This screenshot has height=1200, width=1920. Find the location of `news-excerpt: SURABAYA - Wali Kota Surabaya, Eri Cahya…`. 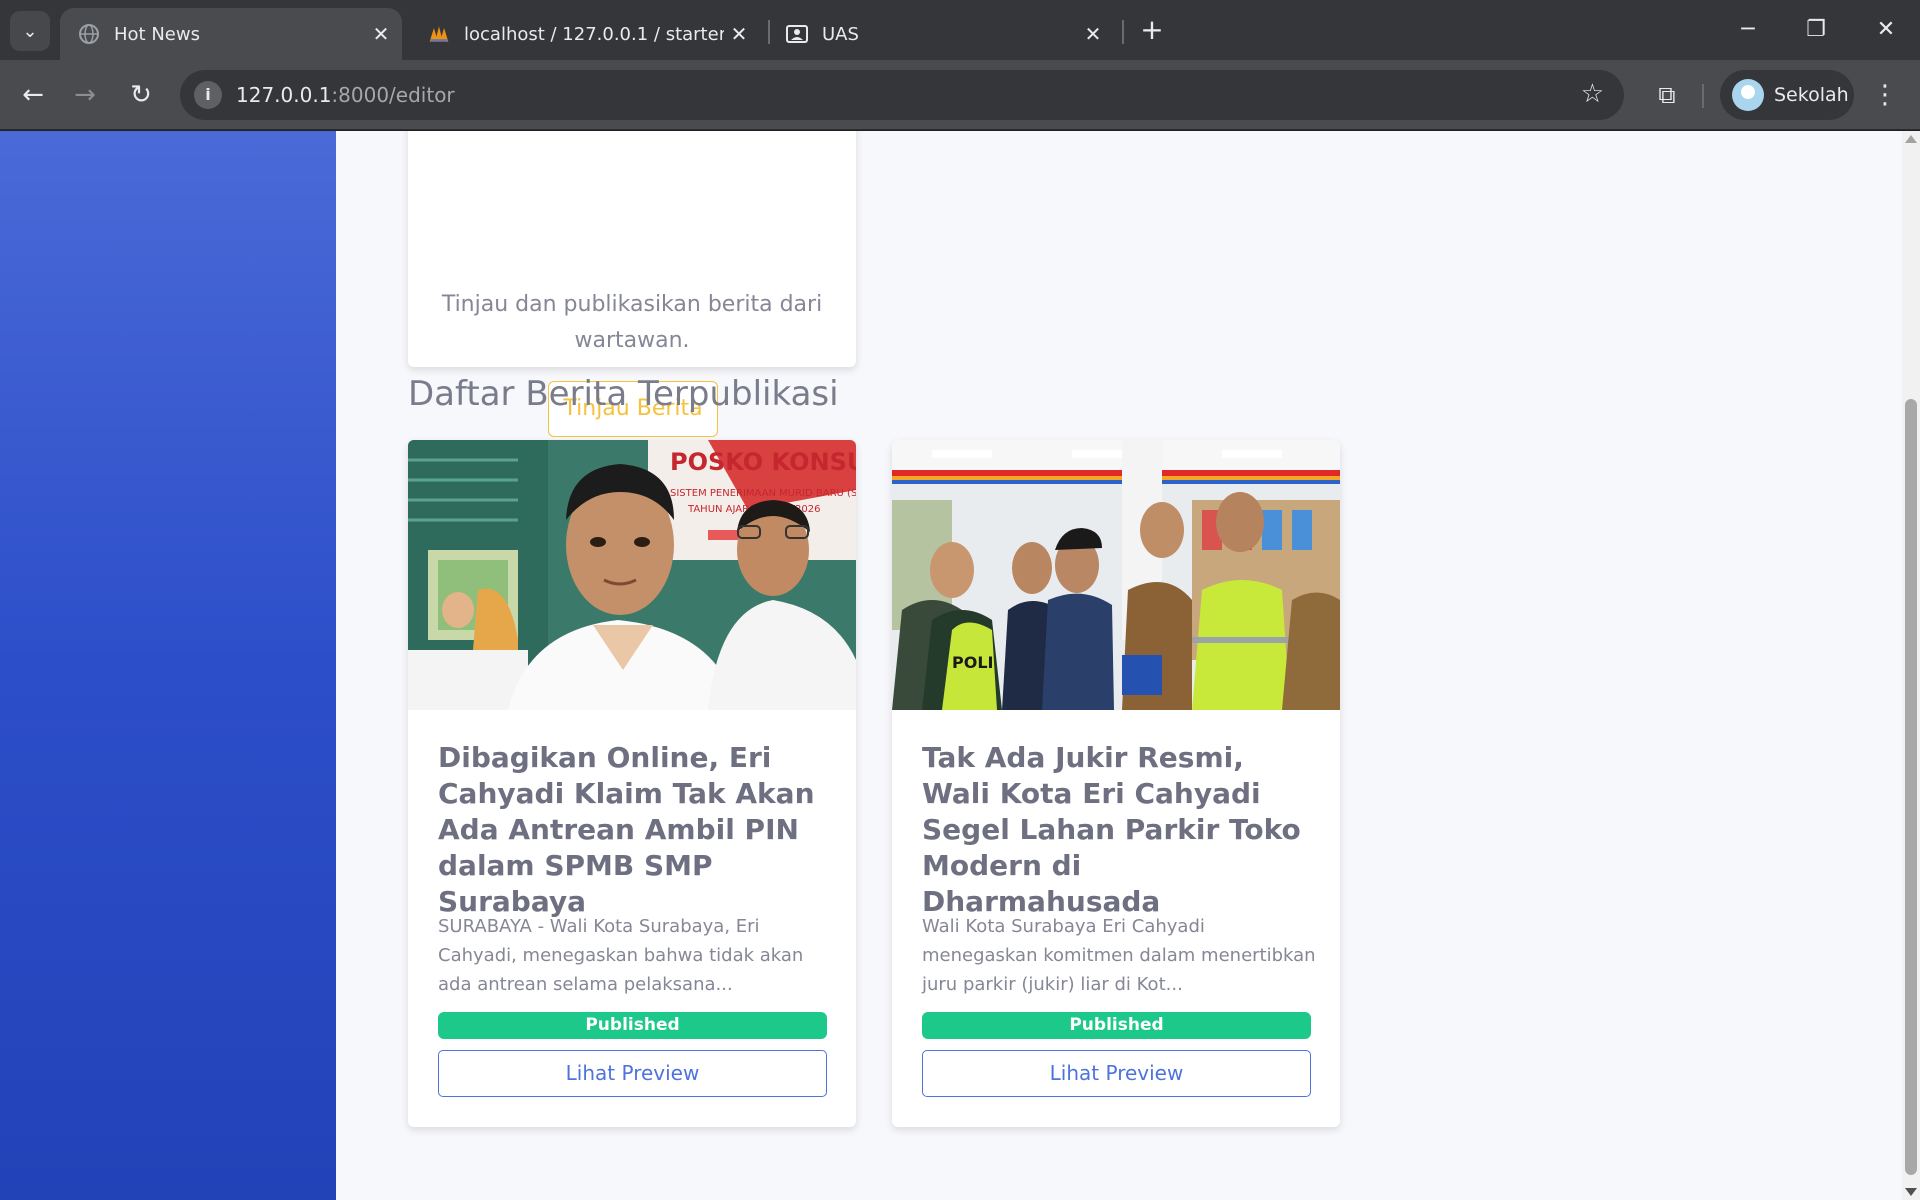

news-excerpt: SURABAYA - Wali Kota Surabaya, Eri Cahya… is located at coordinates (621, 955).